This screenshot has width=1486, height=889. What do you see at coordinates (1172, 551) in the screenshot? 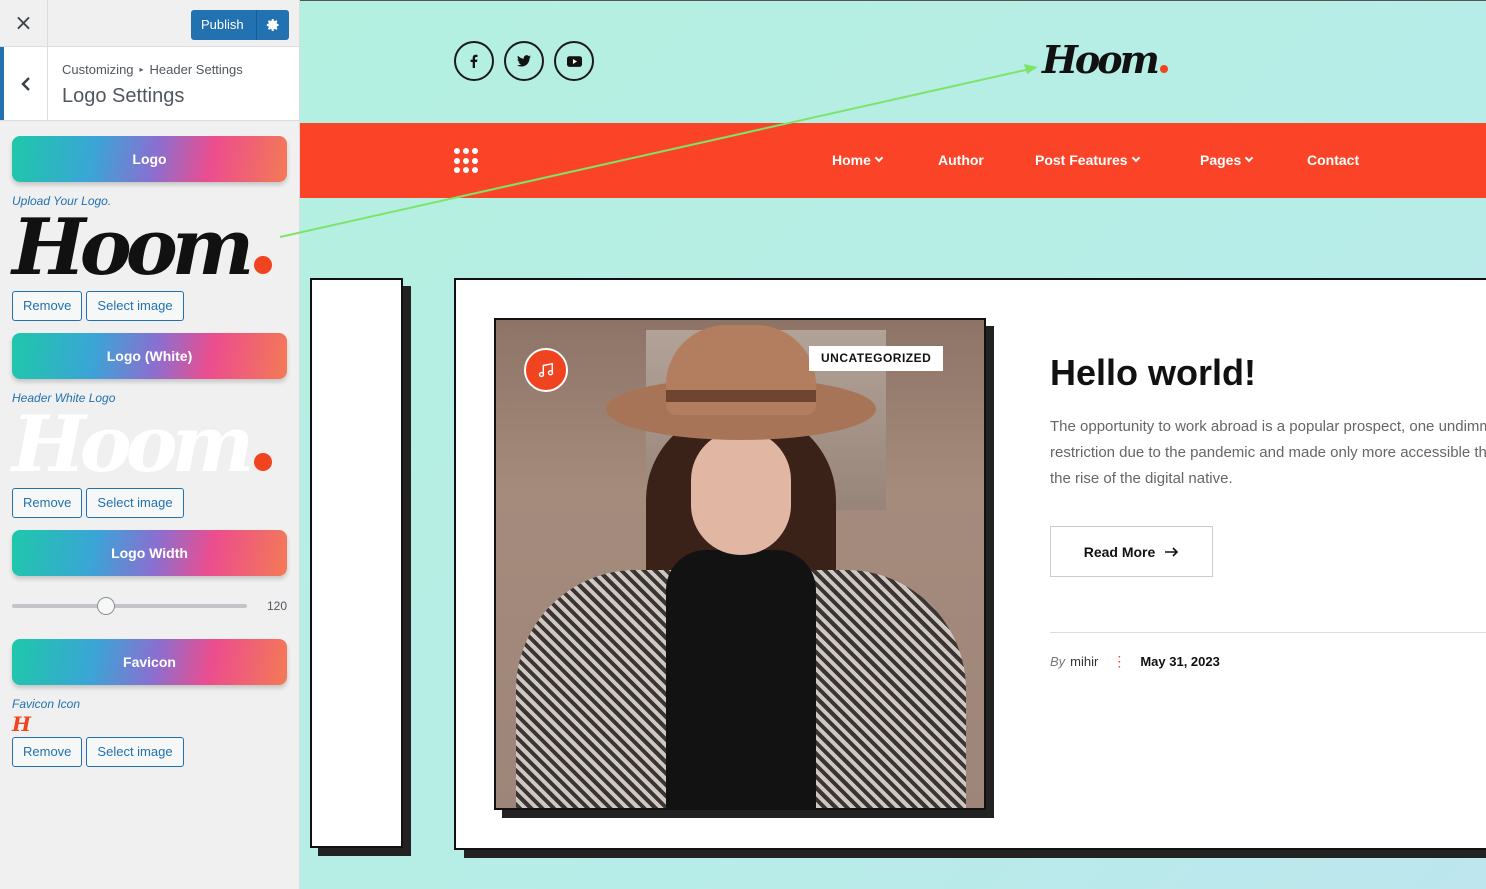
I see `arrow-right-icon` at bounding box center [1172, 551].